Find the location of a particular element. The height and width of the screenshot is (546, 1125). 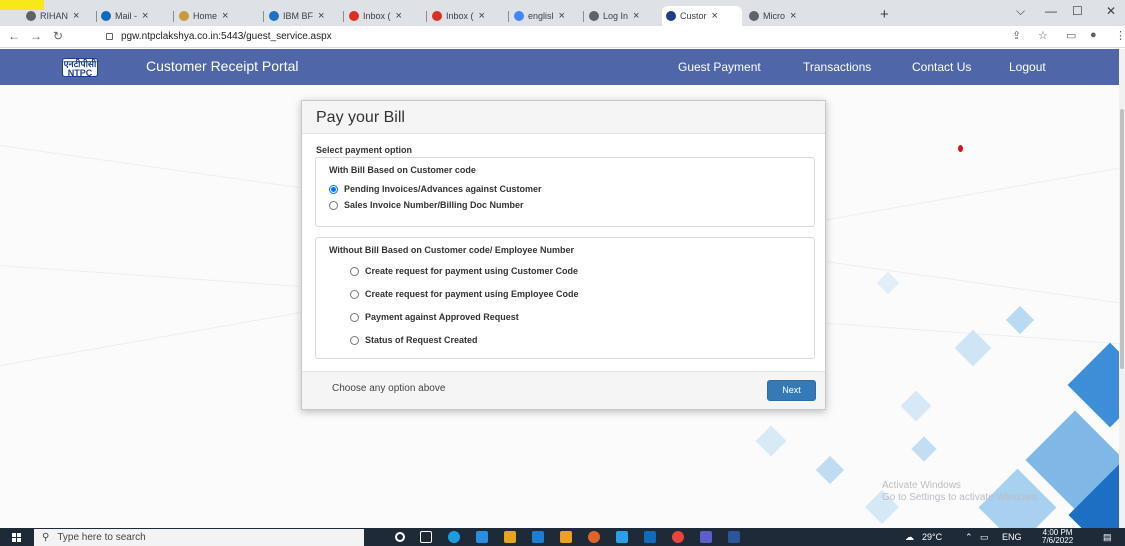

option-sales-invoice: Sales Invoice Number/Billing Doc Number is located at coordinates (426, 205).